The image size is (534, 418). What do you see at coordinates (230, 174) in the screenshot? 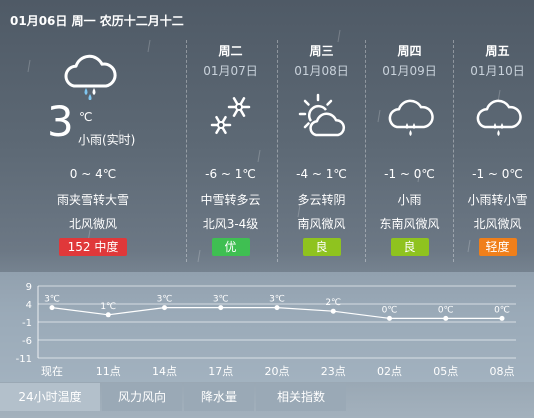
I see `forecast-temp-range: -6 ~ 1℃` at bounding box center [230, 174].